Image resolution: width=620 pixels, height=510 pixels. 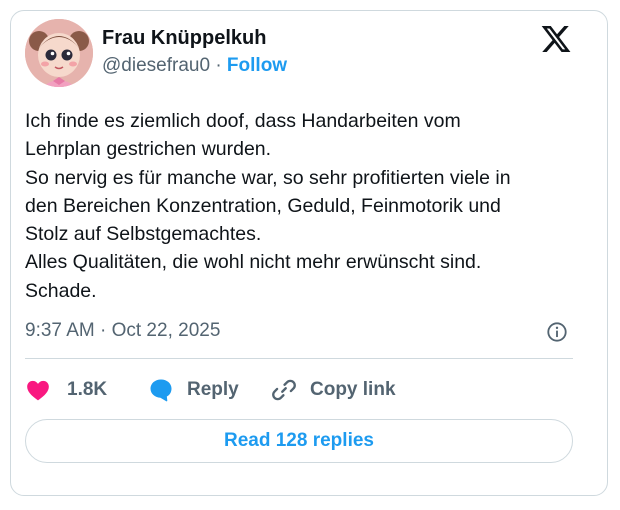 I want to click on read-replies-button: Read 128 replies, so click(x=299, y=441).